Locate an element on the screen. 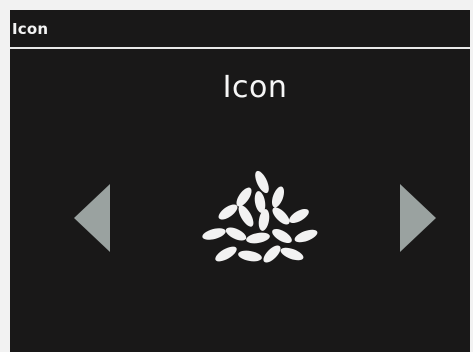  triangle-left-icon is located at coordinates (92, 218).